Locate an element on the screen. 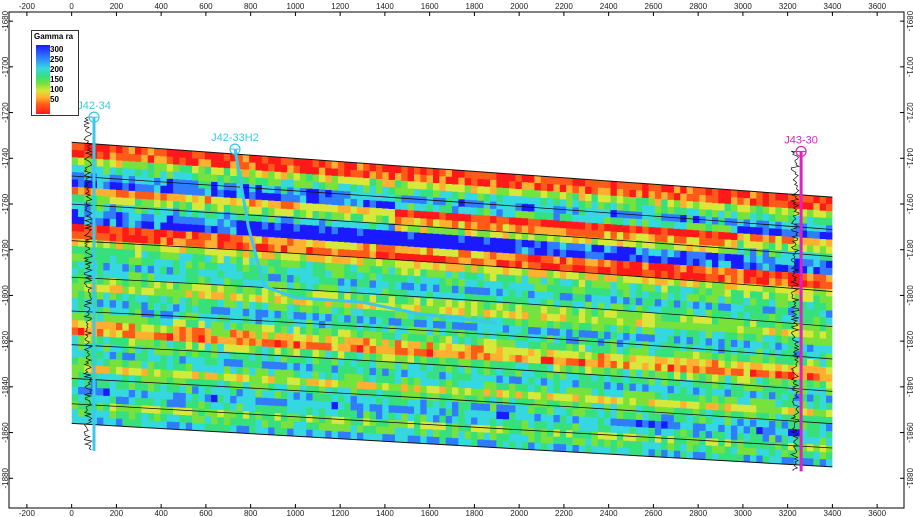 The width and height of the screenshot is (913, 517). colorbar-legend: Gamma ra 300 250 200 150 100 50 is located at coordinates (55, 73).